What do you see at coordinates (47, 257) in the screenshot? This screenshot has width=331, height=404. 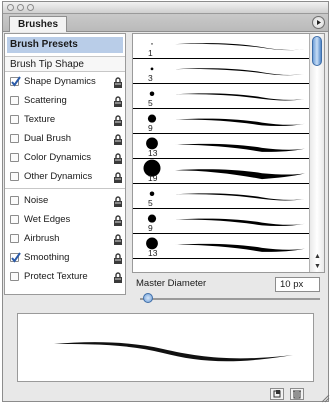 I see `option-label: Smoothing` at bounding box center [47, 257].